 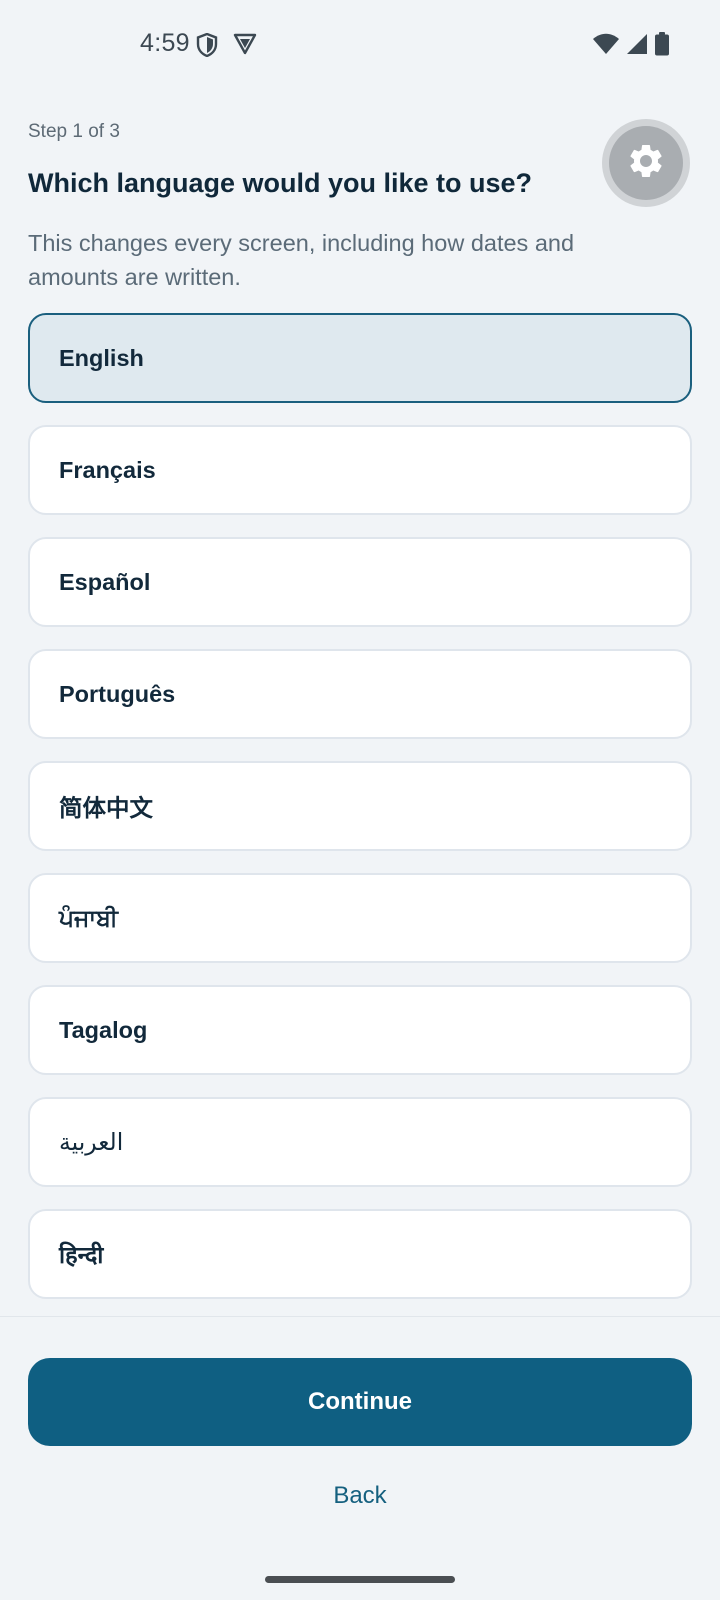 What do you see at coordinates (74, 131) in the screenshot?
I see `step-indicator: Step 1 of 3` at bounding box center [74, 131].